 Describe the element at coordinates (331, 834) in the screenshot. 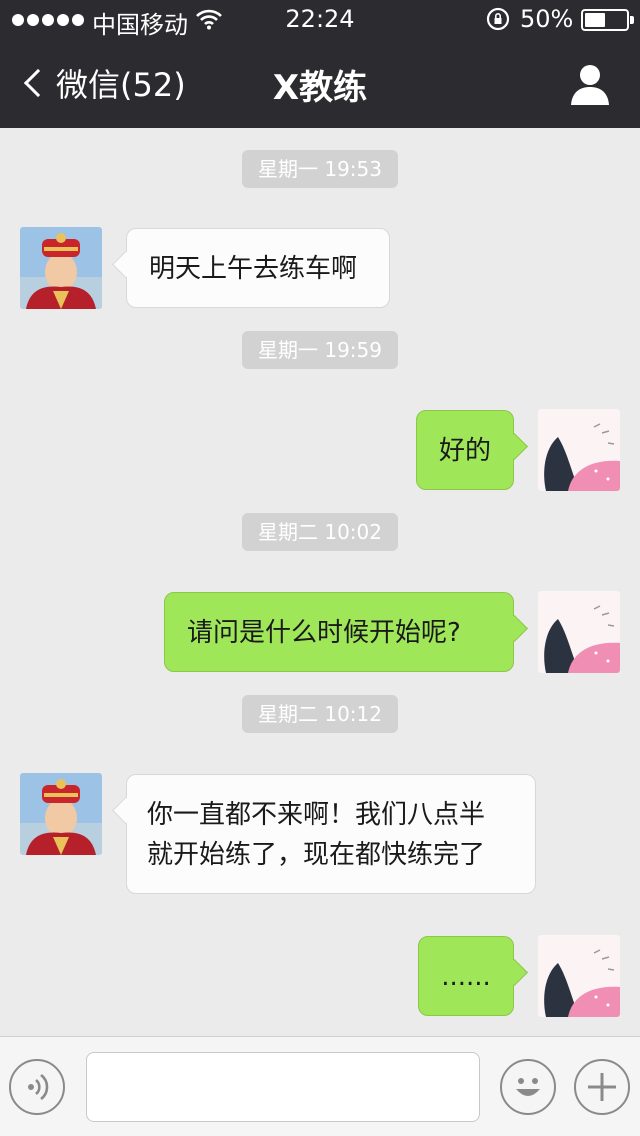

I see `message-bubble-received: 你一直都不来啊！我们八点半 就开始练了，现在都快练完了` at that location.